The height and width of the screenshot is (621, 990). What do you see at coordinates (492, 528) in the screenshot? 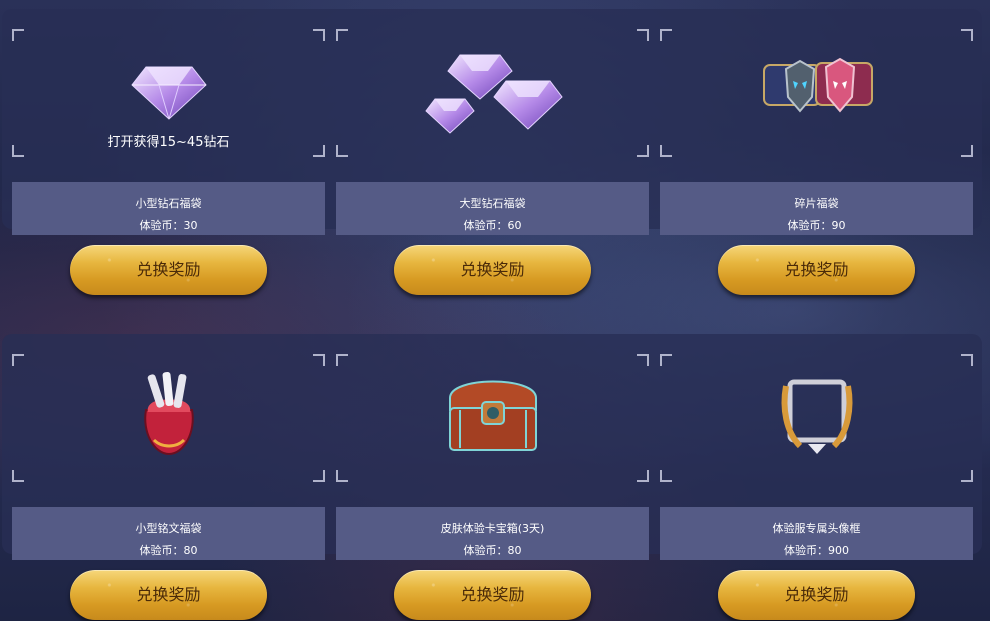
I see `card-name: 皮肤体验卡宝箱(3天)` at bounding box center [492, 528].